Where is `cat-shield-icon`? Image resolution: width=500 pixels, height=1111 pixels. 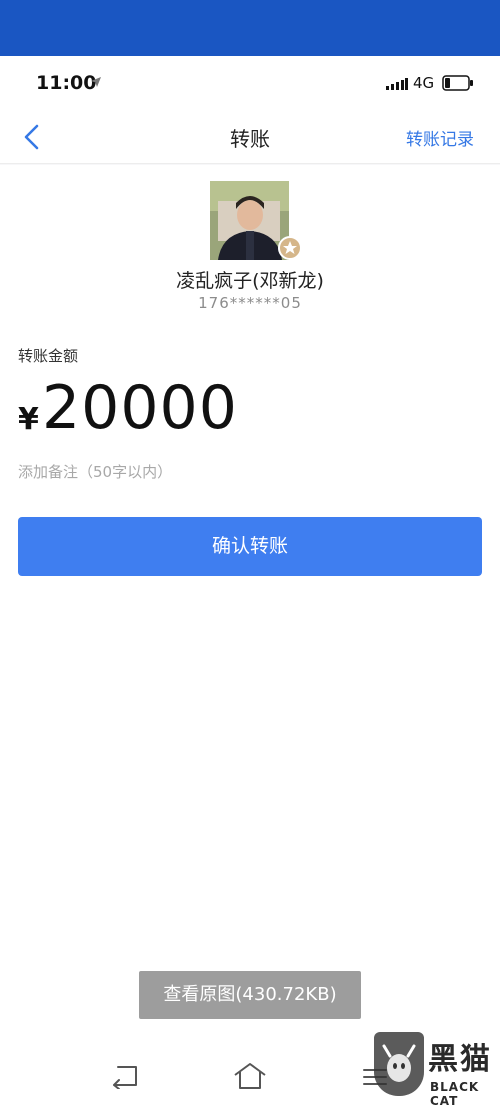 cat-shield-icon is located at coordinates (399, 1064).